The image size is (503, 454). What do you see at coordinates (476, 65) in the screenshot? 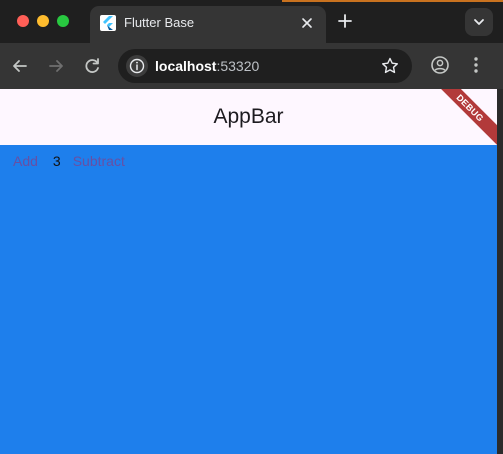
I see `menu-kebab-icon` at bounding box center [476, 65].